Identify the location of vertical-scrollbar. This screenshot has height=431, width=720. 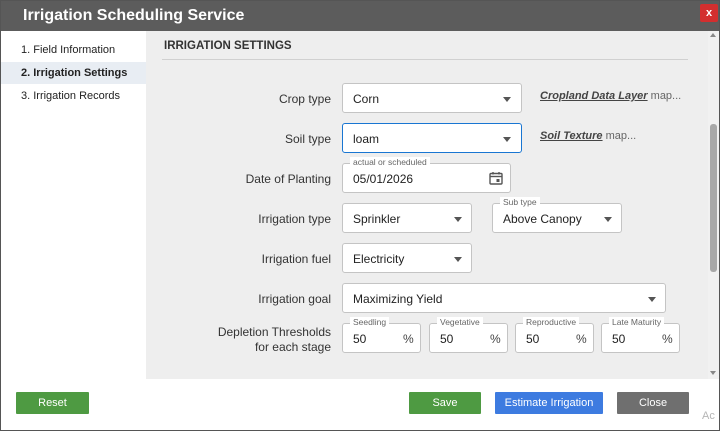
(713, 205).